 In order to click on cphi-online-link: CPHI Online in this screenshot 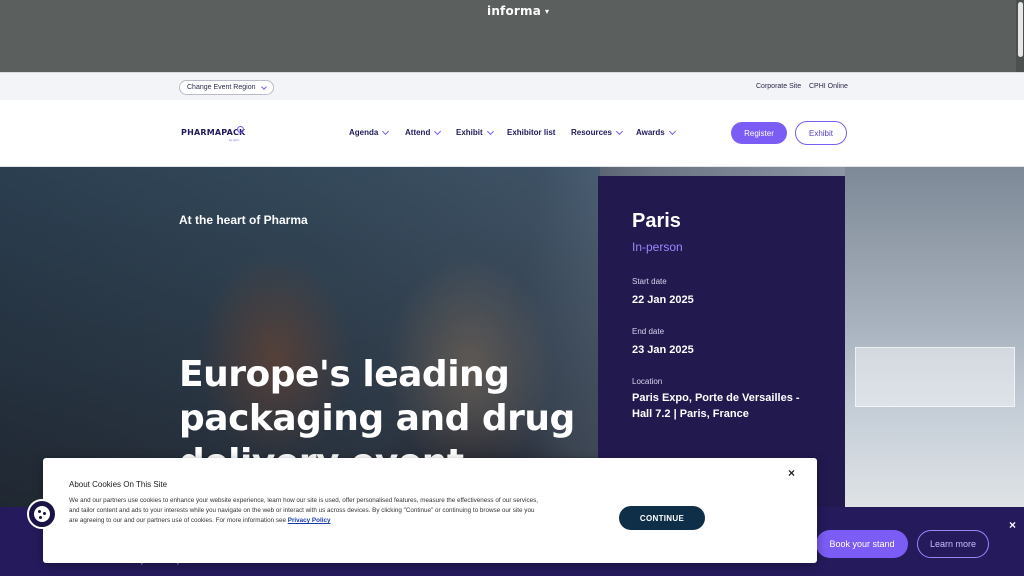, I will do `click(828, 86)`.